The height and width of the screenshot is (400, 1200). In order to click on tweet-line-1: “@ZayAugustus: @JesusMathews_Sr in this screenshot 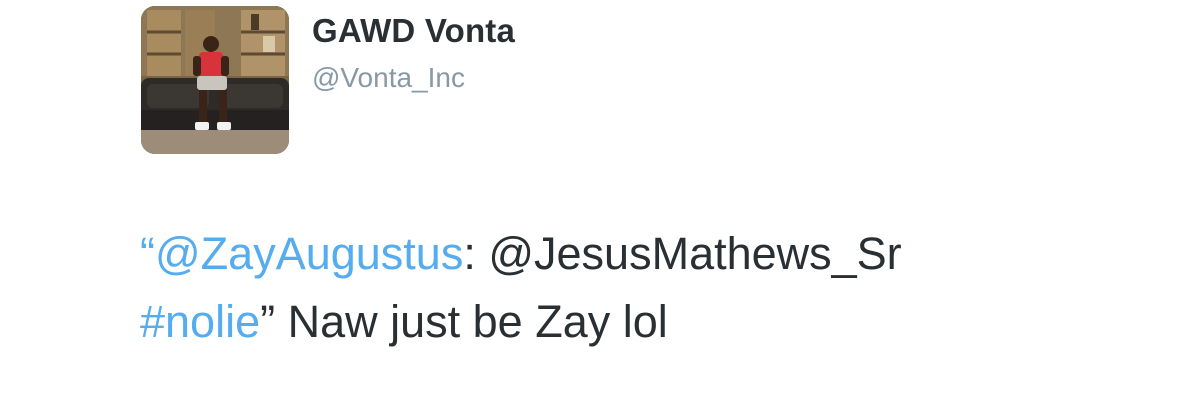, I will do `click(650, 254)`.